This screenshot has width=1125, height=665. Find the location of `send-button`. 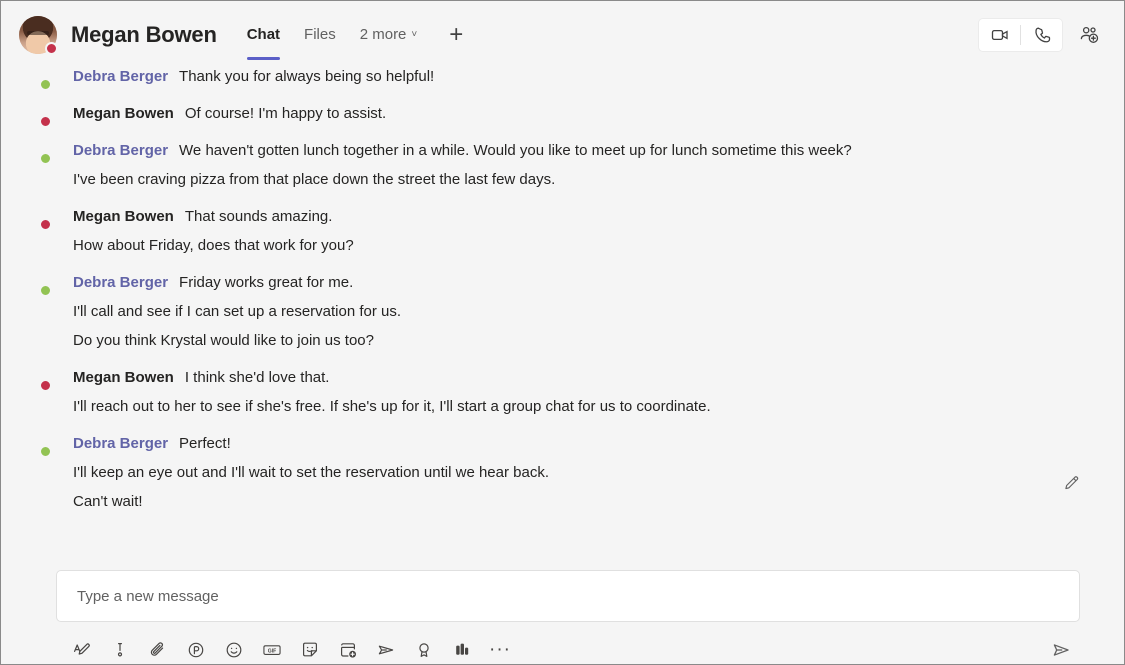

send-button is located at coordinates (1061, 650).